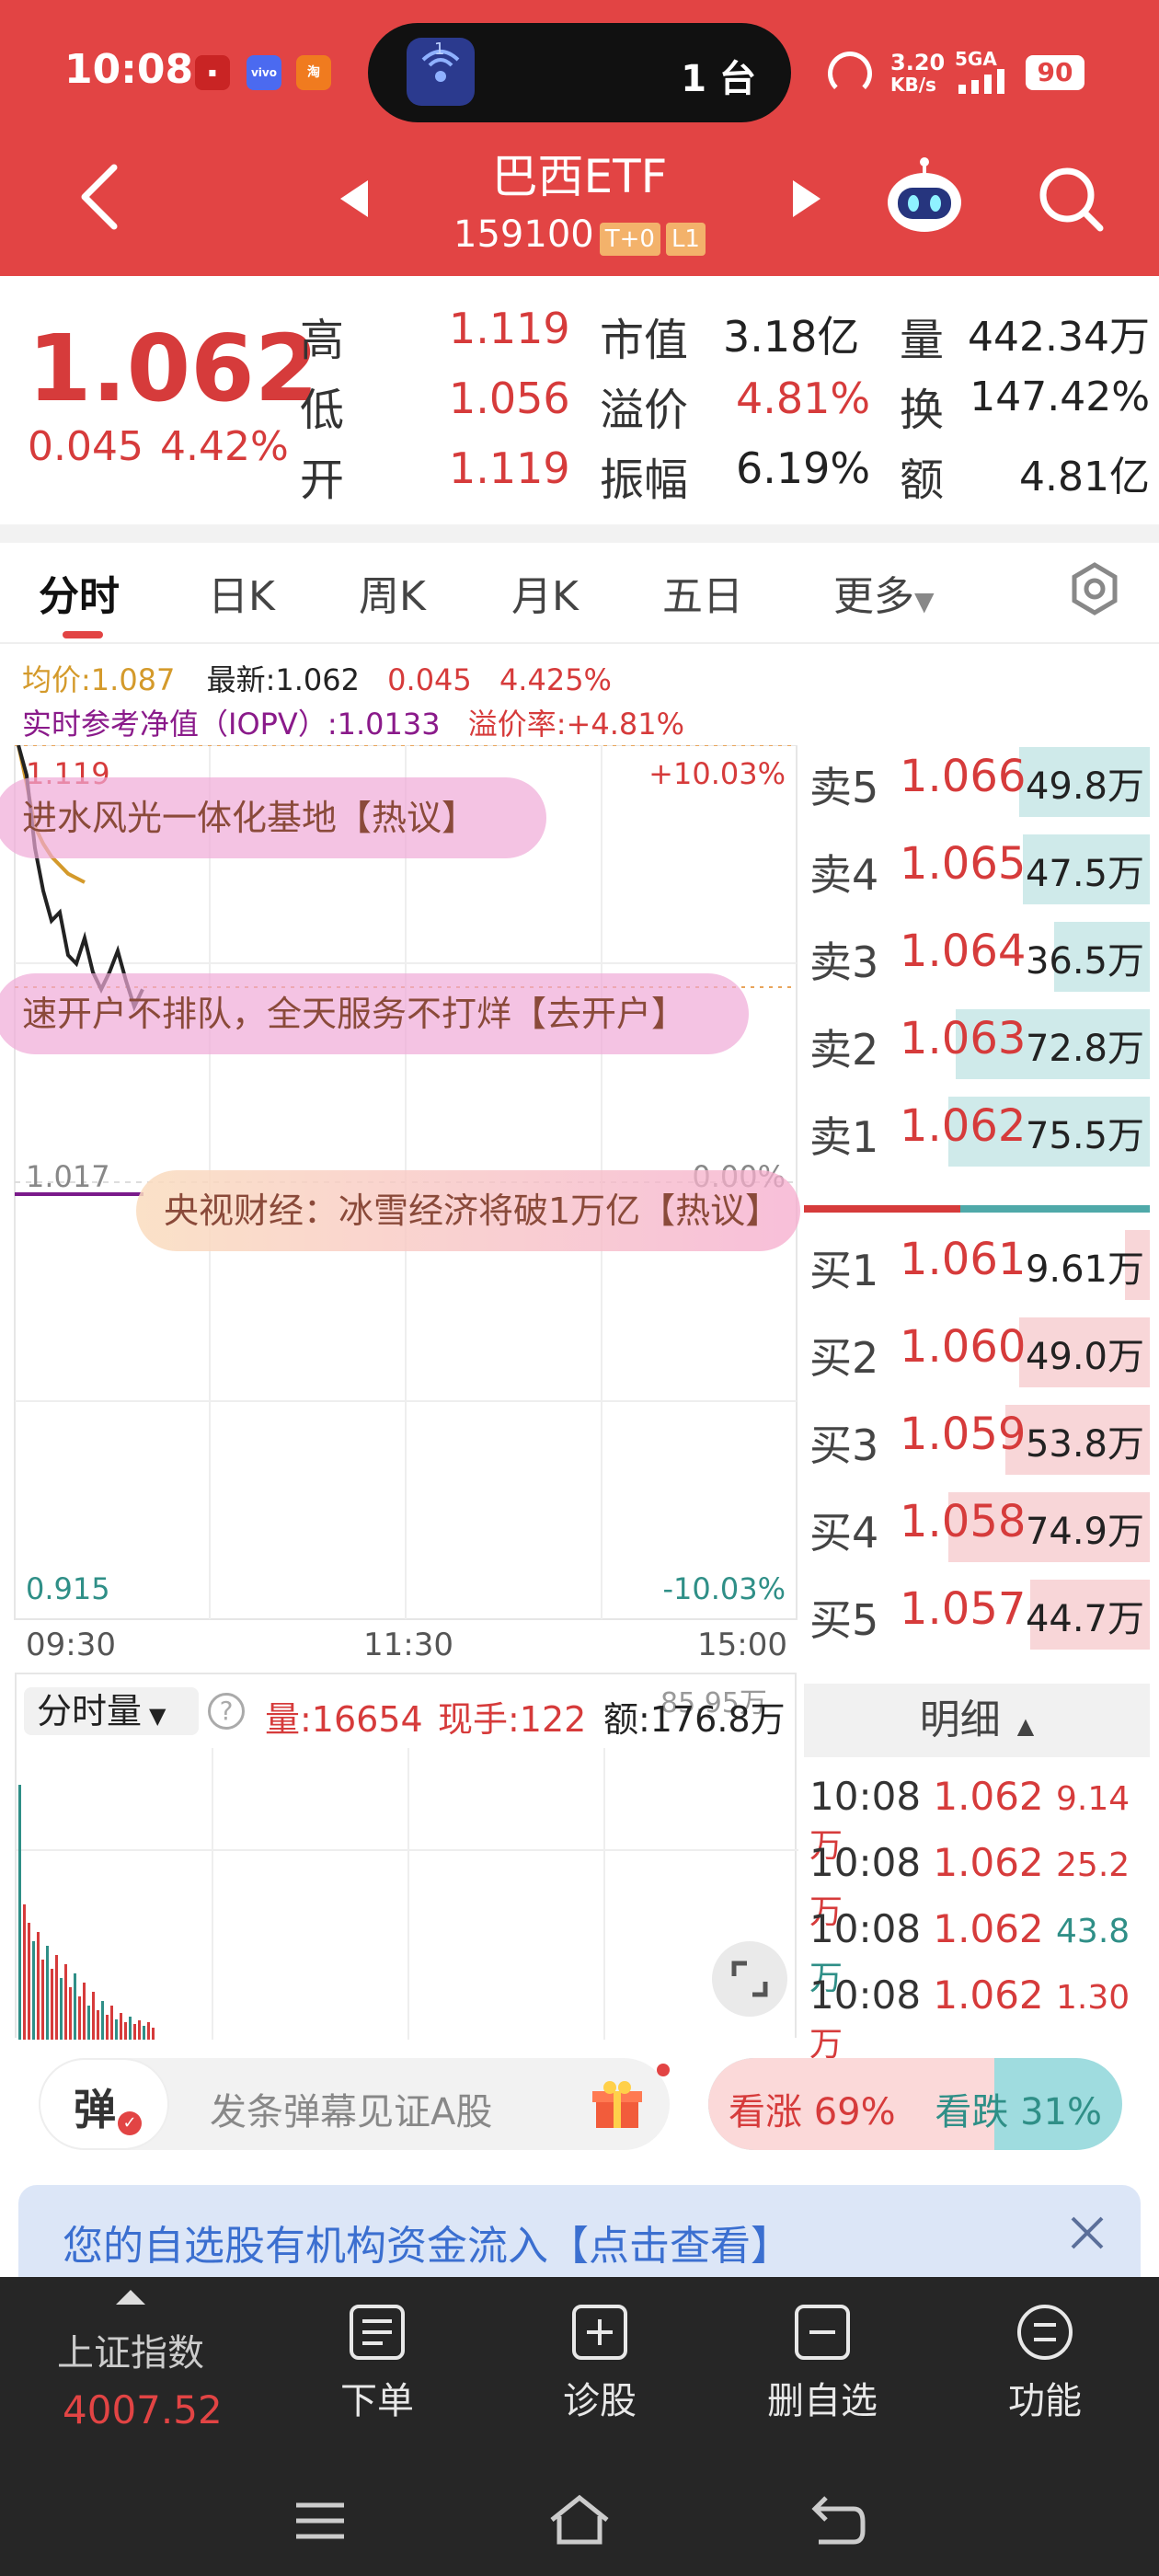 Image resolution: width=1159 pixels, height=2576 pixels. Describe the element at coordinates (1045, 2401) in the screenshot. I see `functions-label: 功能` at that location.